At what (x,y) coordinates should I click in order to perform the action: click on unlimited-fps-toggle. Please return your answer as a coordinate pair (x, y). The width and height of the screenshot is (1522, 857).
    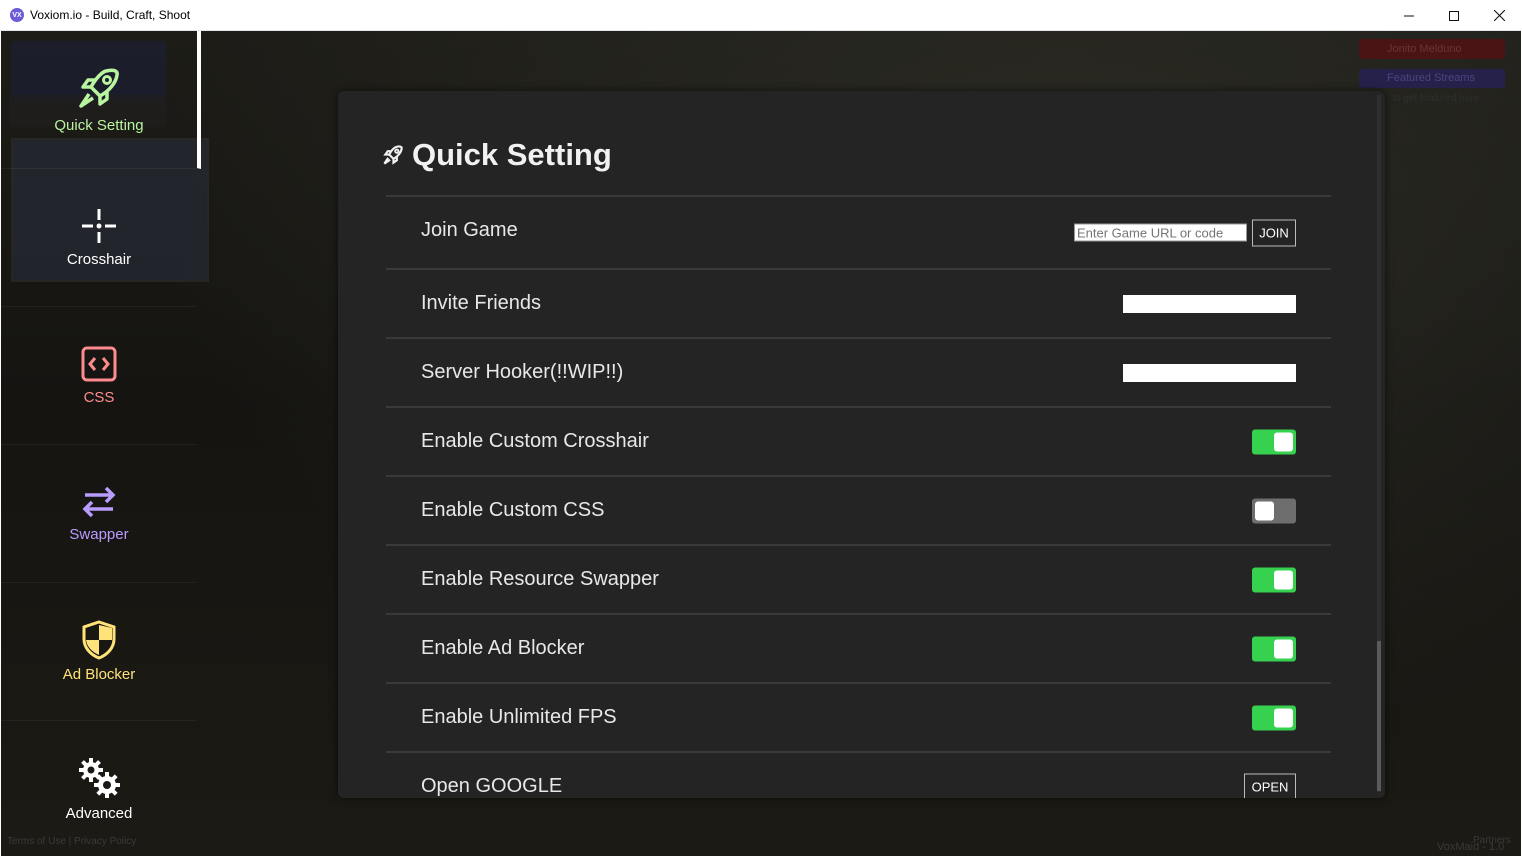
    Looking at the image, I should click on (1274, 717).